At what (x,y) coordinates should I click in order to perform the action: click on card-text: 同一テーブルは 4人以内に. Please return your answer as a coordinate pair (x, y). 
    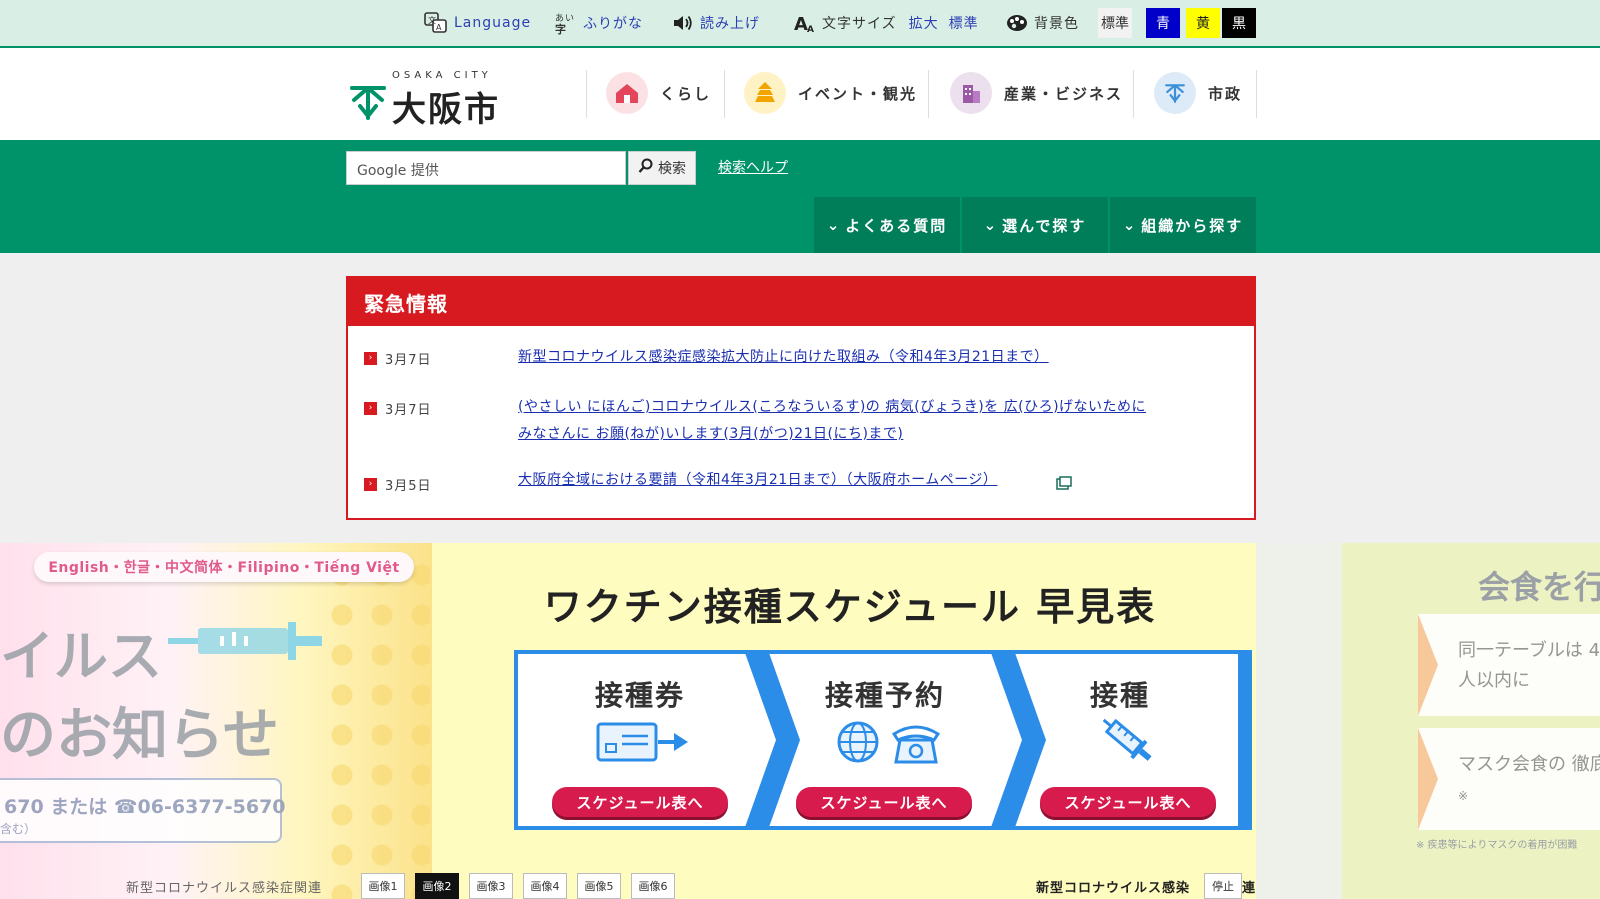
    Looking at the image, I should click on (1529, 665).